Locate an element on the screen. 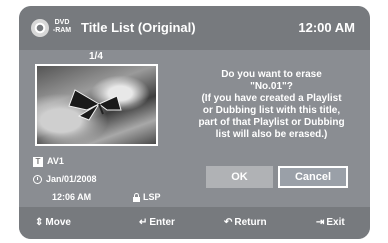 Image resolution: width=388 pixels, height=243 pixels. move-hint: ⇕ Move is located at coordinates (53, 223).